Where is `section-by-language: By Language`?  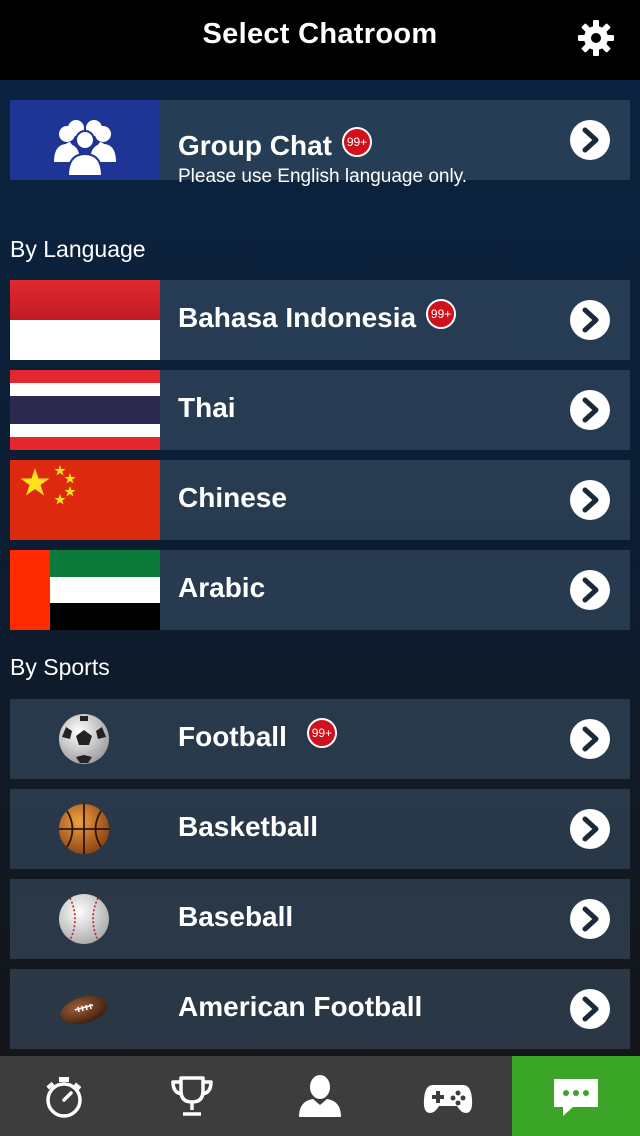 section-by-language: By Language is located at coordinates (78, 249).